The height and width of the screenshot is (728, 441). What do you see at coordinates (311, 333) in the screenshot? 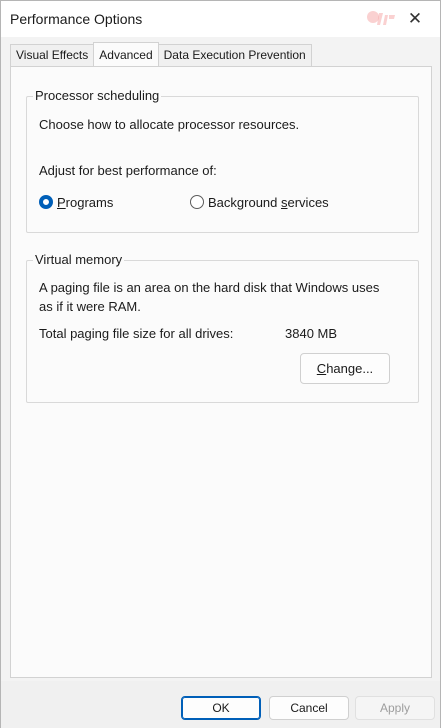
I see `total-paging-file-value: 3840 MB` at bounding box center [311, 333].